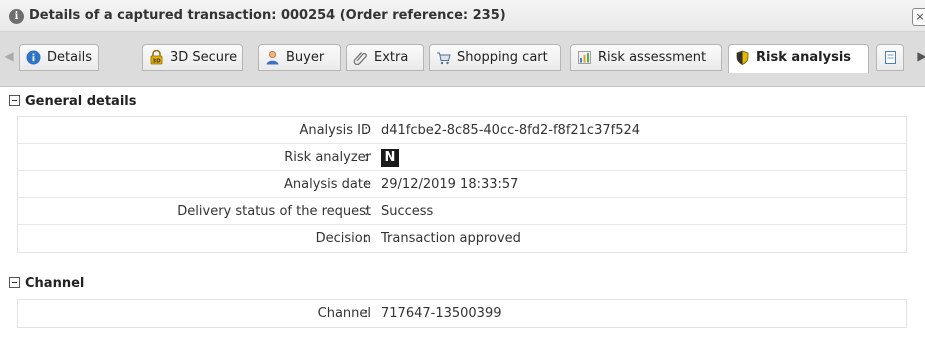 The height and width of the screenshot is (345, 925). Describe the element at coordinates (441, 313) in the screenshot. I see `channel-value: 717647-13500399` at that location.